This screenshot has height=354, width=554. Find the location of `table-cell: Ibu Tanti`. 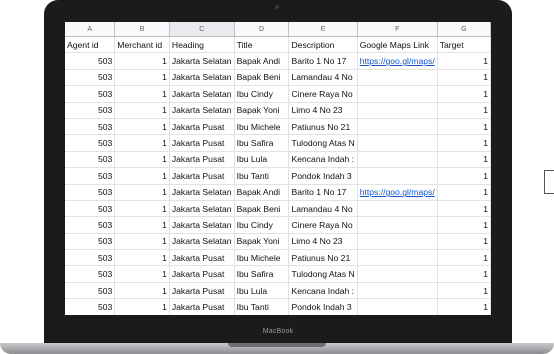

table-cell: Ibu Tanti is located at coordinates (262, 306).